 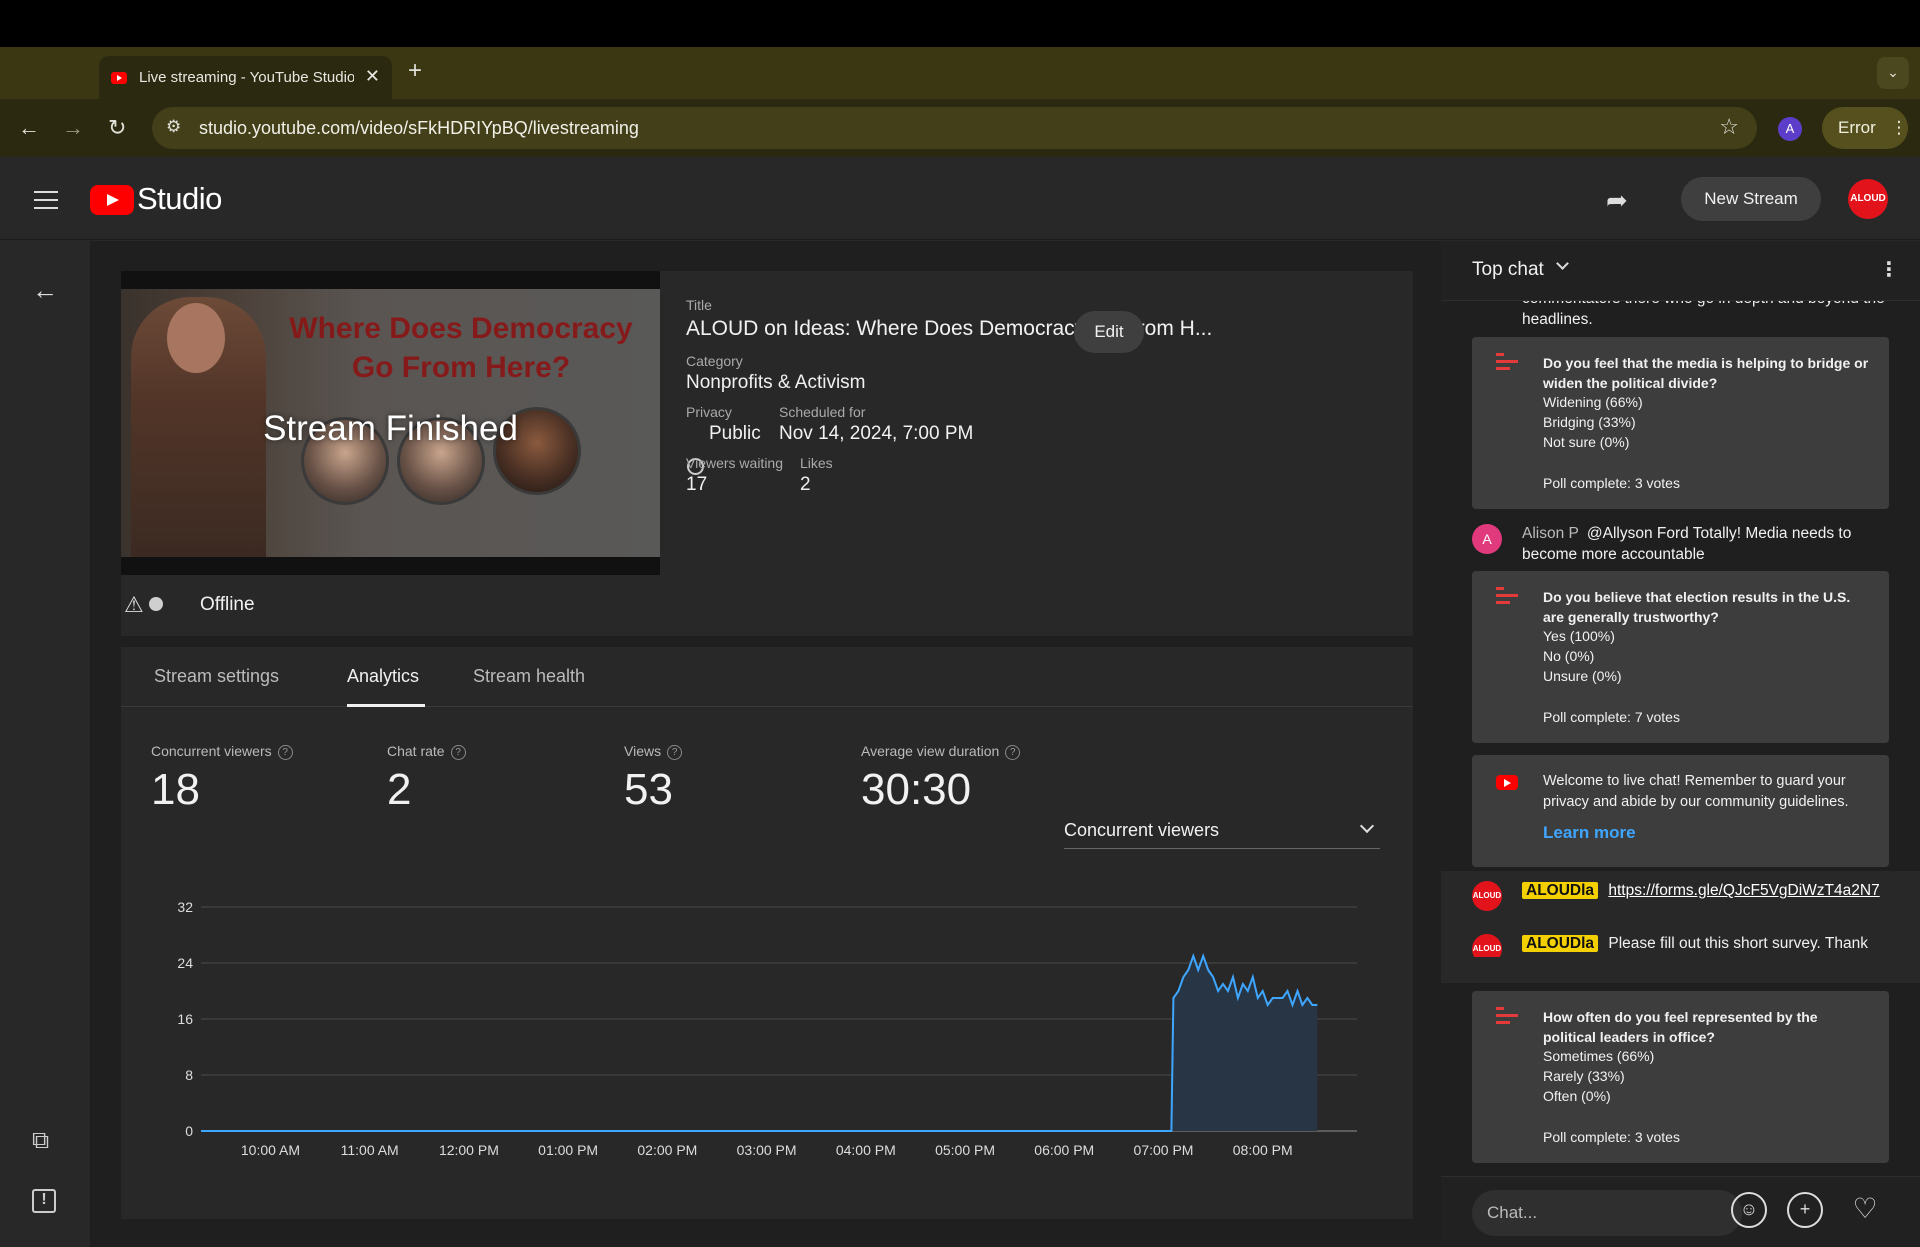 What do you see at coordinates (1584, 1076) in the screenshot?
I see `poll-option: Rarely (33%)` at bounding box center [1584, 1076].